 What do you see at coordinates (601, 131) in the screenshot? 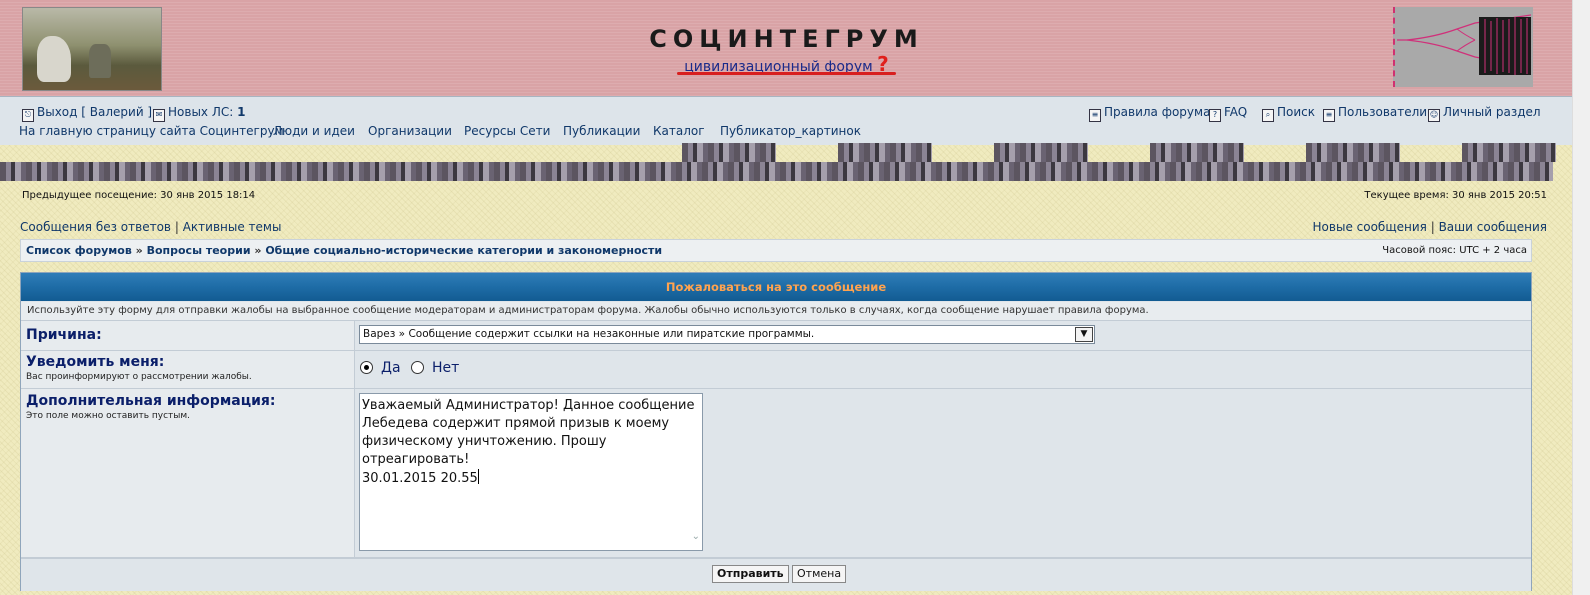
I see `nav-publications: Публикации` at bounding box center [601, 131].